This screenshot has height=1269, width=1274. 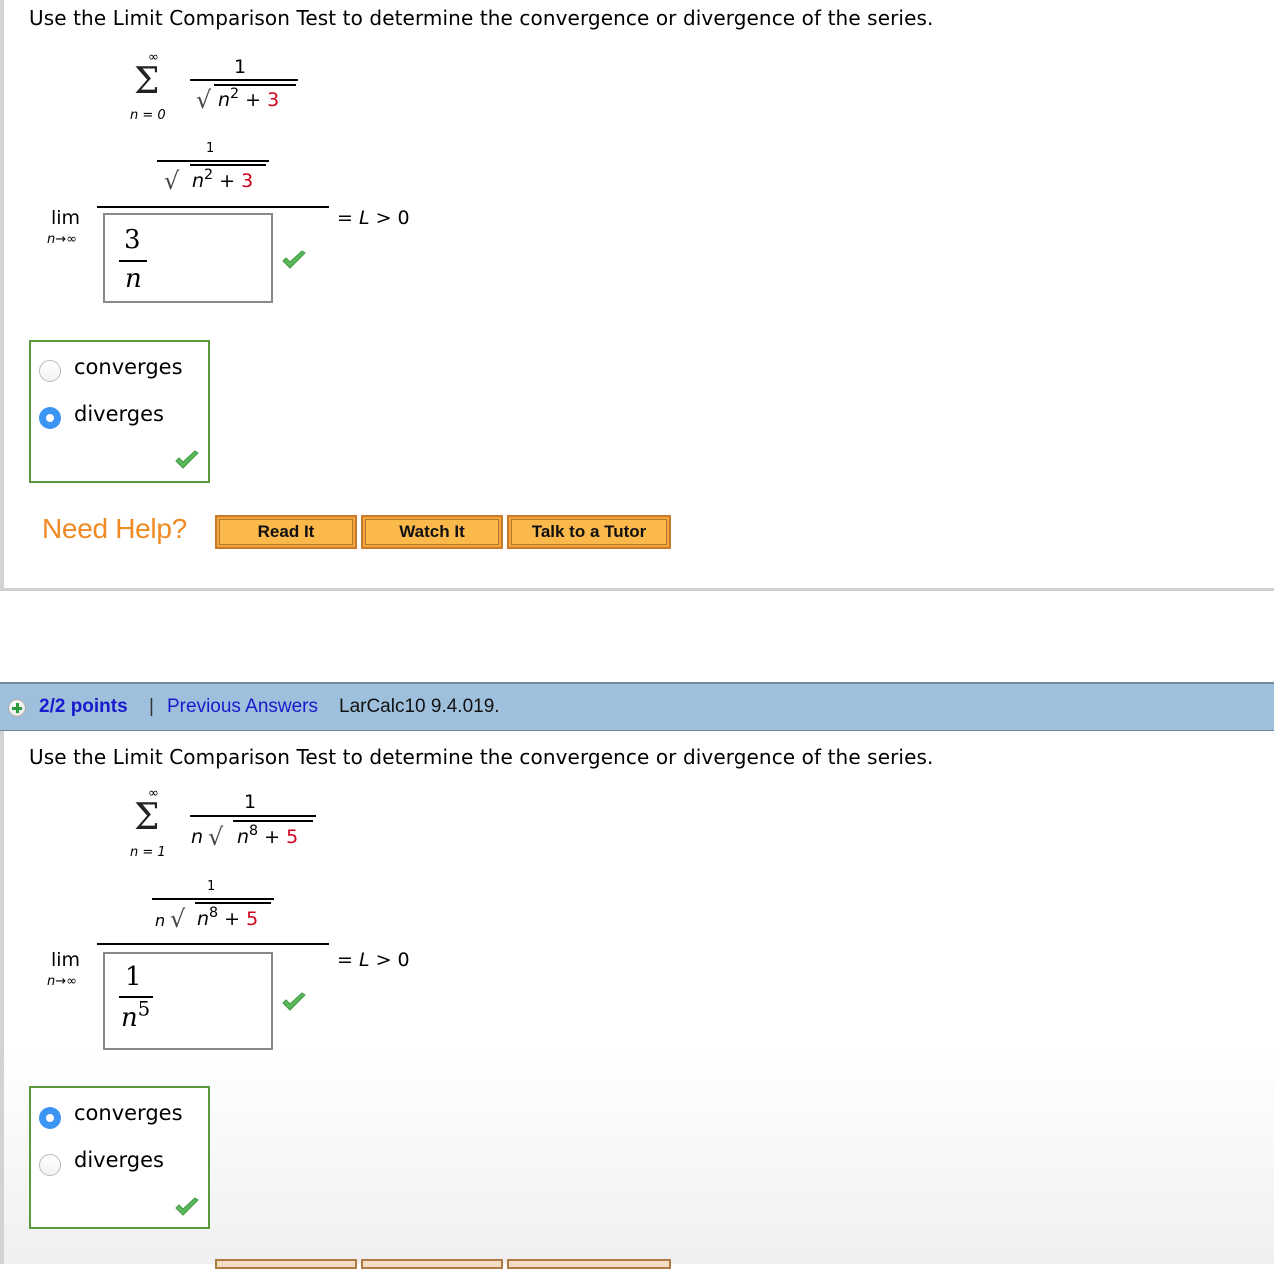 What do you see at coordinates (132, 240) in the screenshot?
I see `answer-numerator: 3` at bounding box center [132, 240].